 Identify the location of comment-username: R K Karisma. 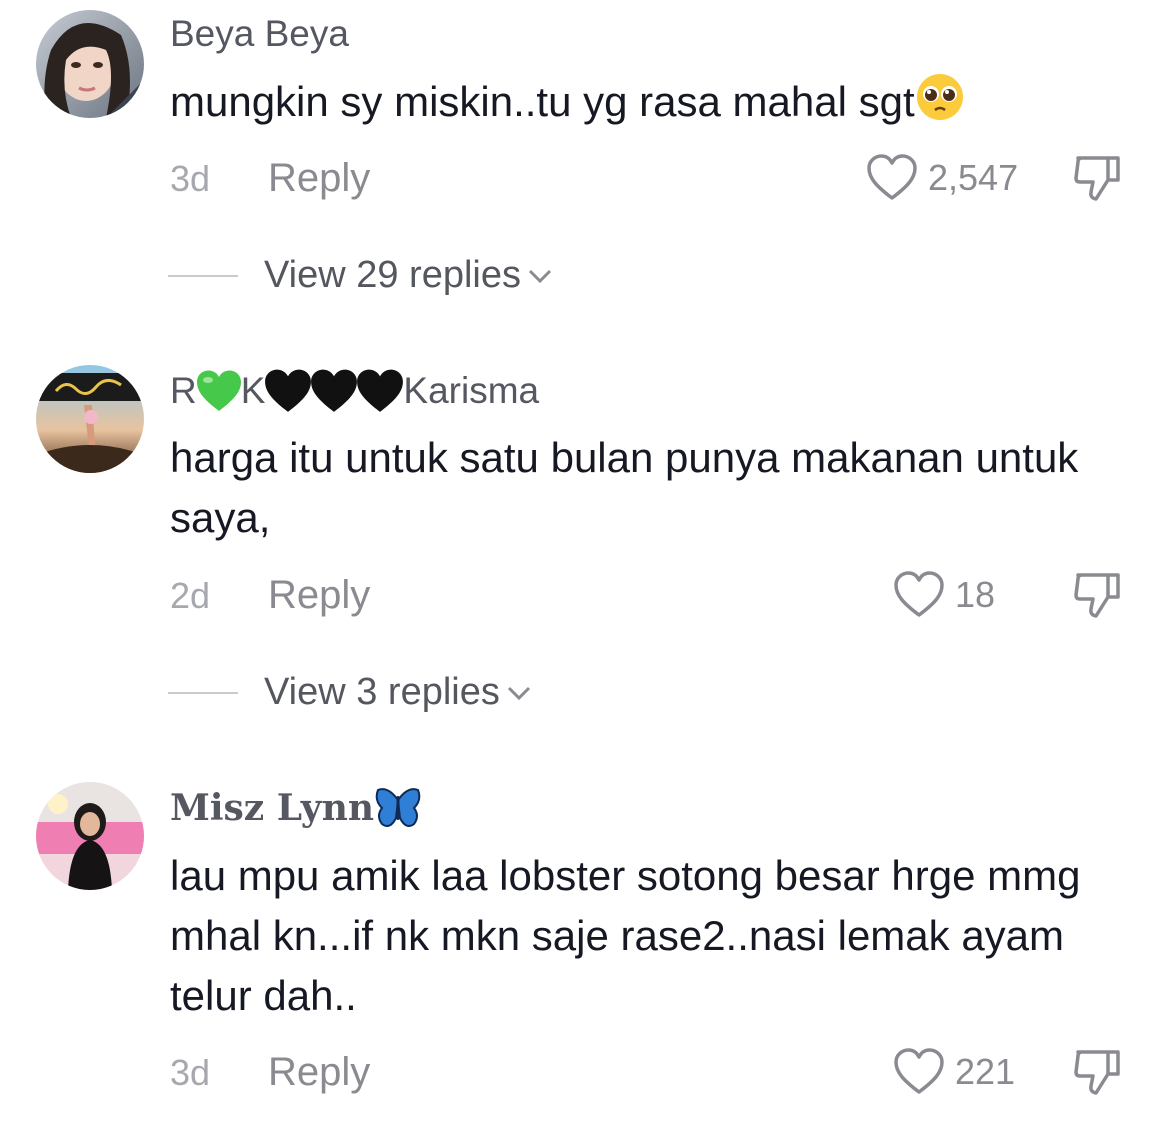
(354, 391).